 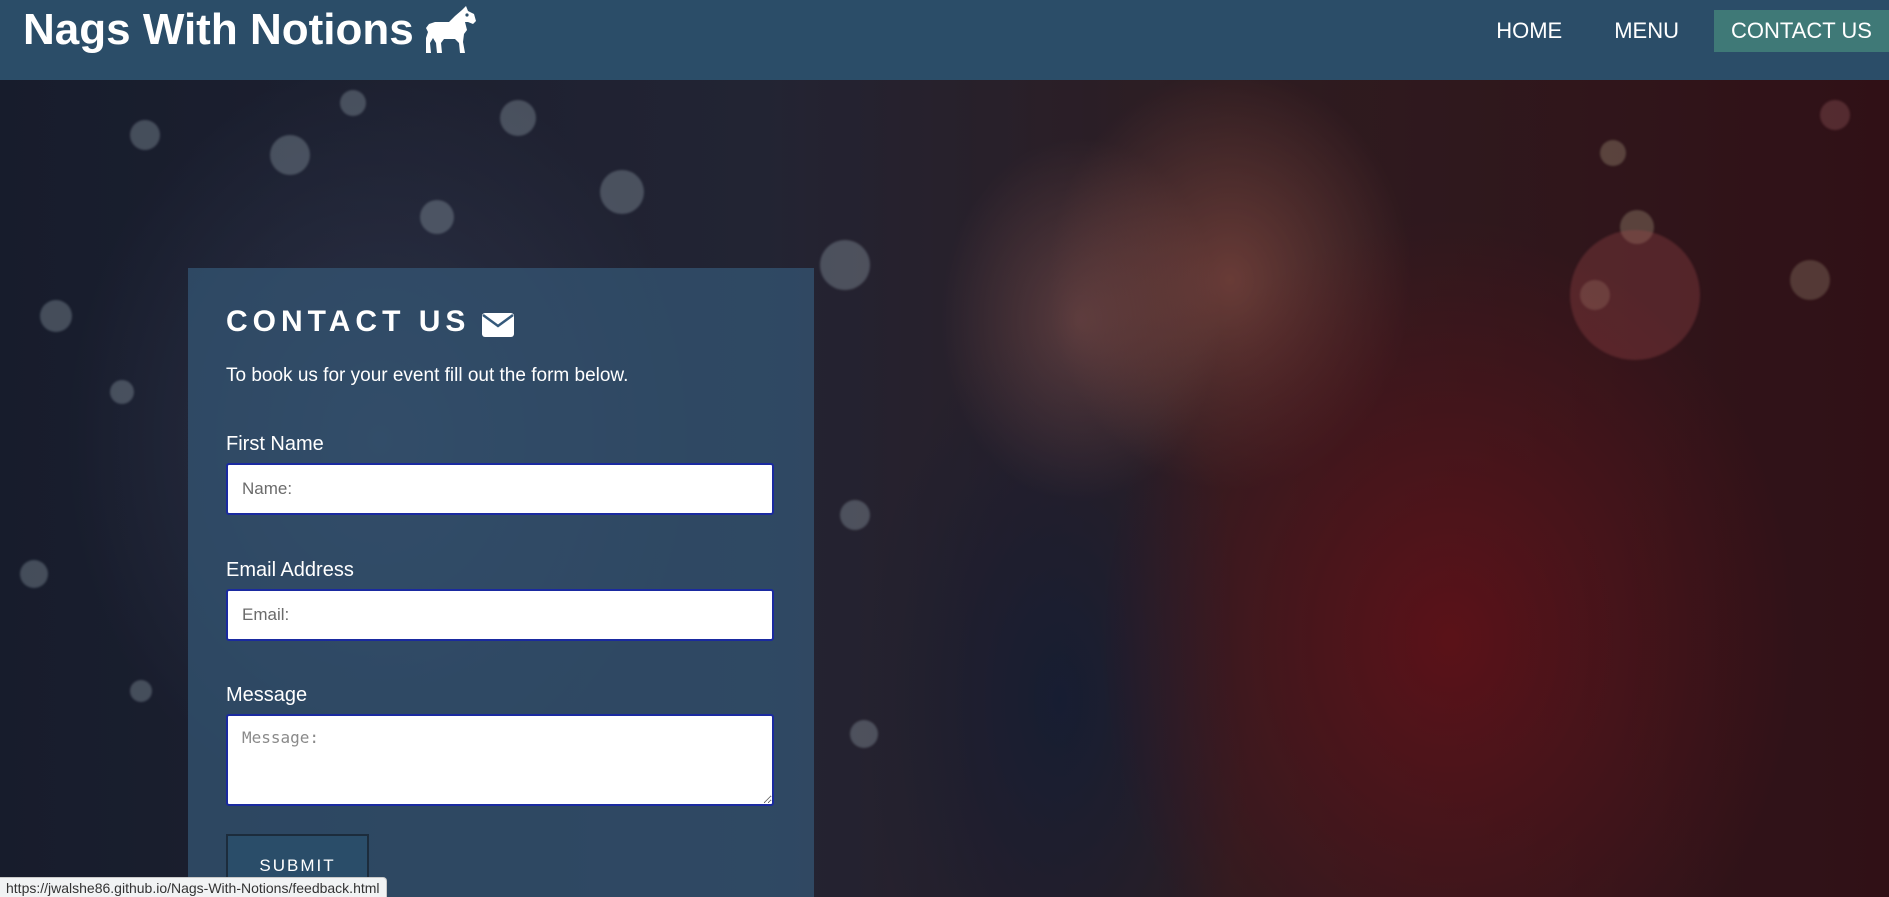 What do you see at coordinates (451, 30) in the screenshot?
I see `horse-icon` at bounding box center [451, 30].